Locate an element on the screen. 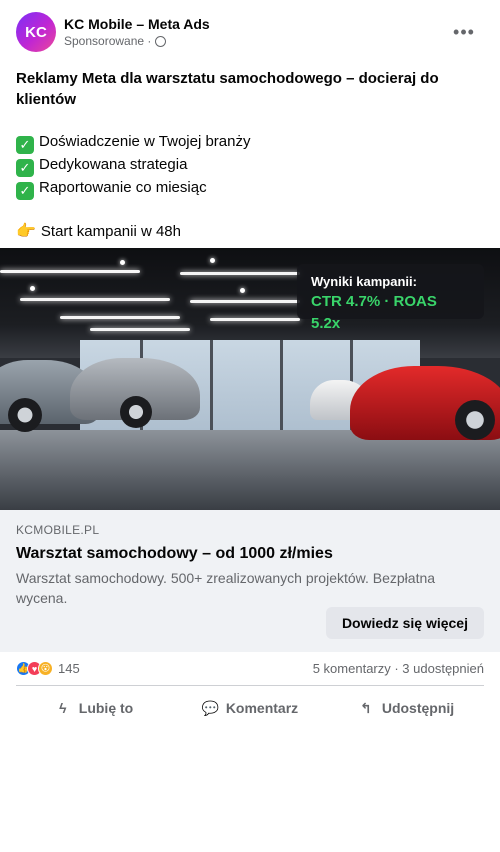 This screenshot has width=500, height=852. like-button: ϟ Lubię to is located at coordinates (94, 708).